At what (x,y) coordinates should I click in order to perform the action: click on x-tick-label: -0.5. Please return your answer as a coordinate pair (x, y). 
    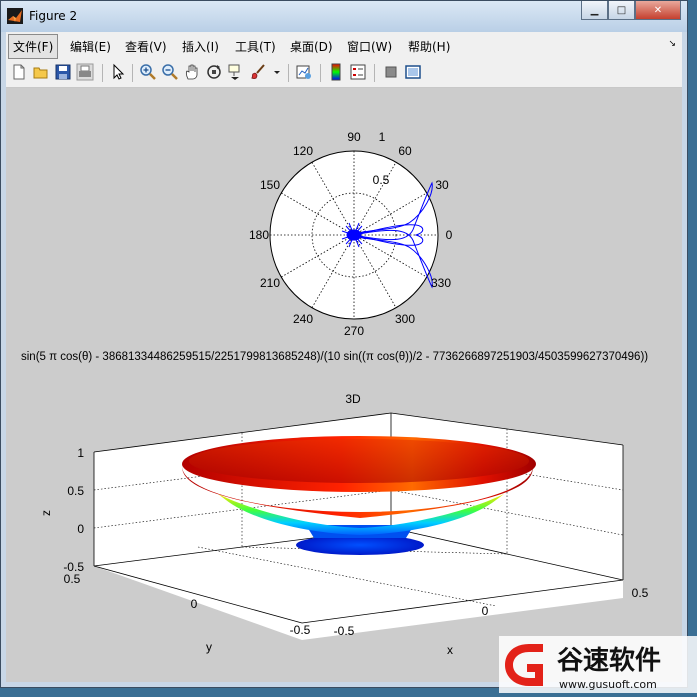
    Looking at the image, I should click on (344, 631).